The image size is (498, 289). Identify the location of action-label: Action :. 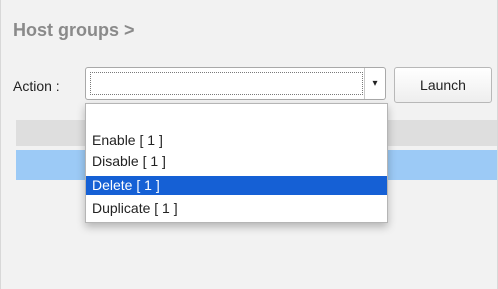
(36, 86).